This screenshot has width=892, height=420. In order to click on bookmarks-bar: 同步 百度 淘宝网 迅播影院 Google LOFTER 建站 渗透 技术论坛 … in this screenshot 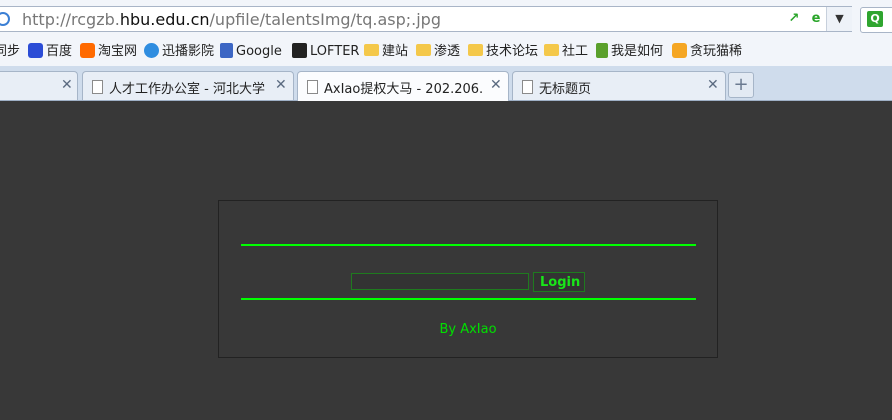, I will do `click(446, 52)`.